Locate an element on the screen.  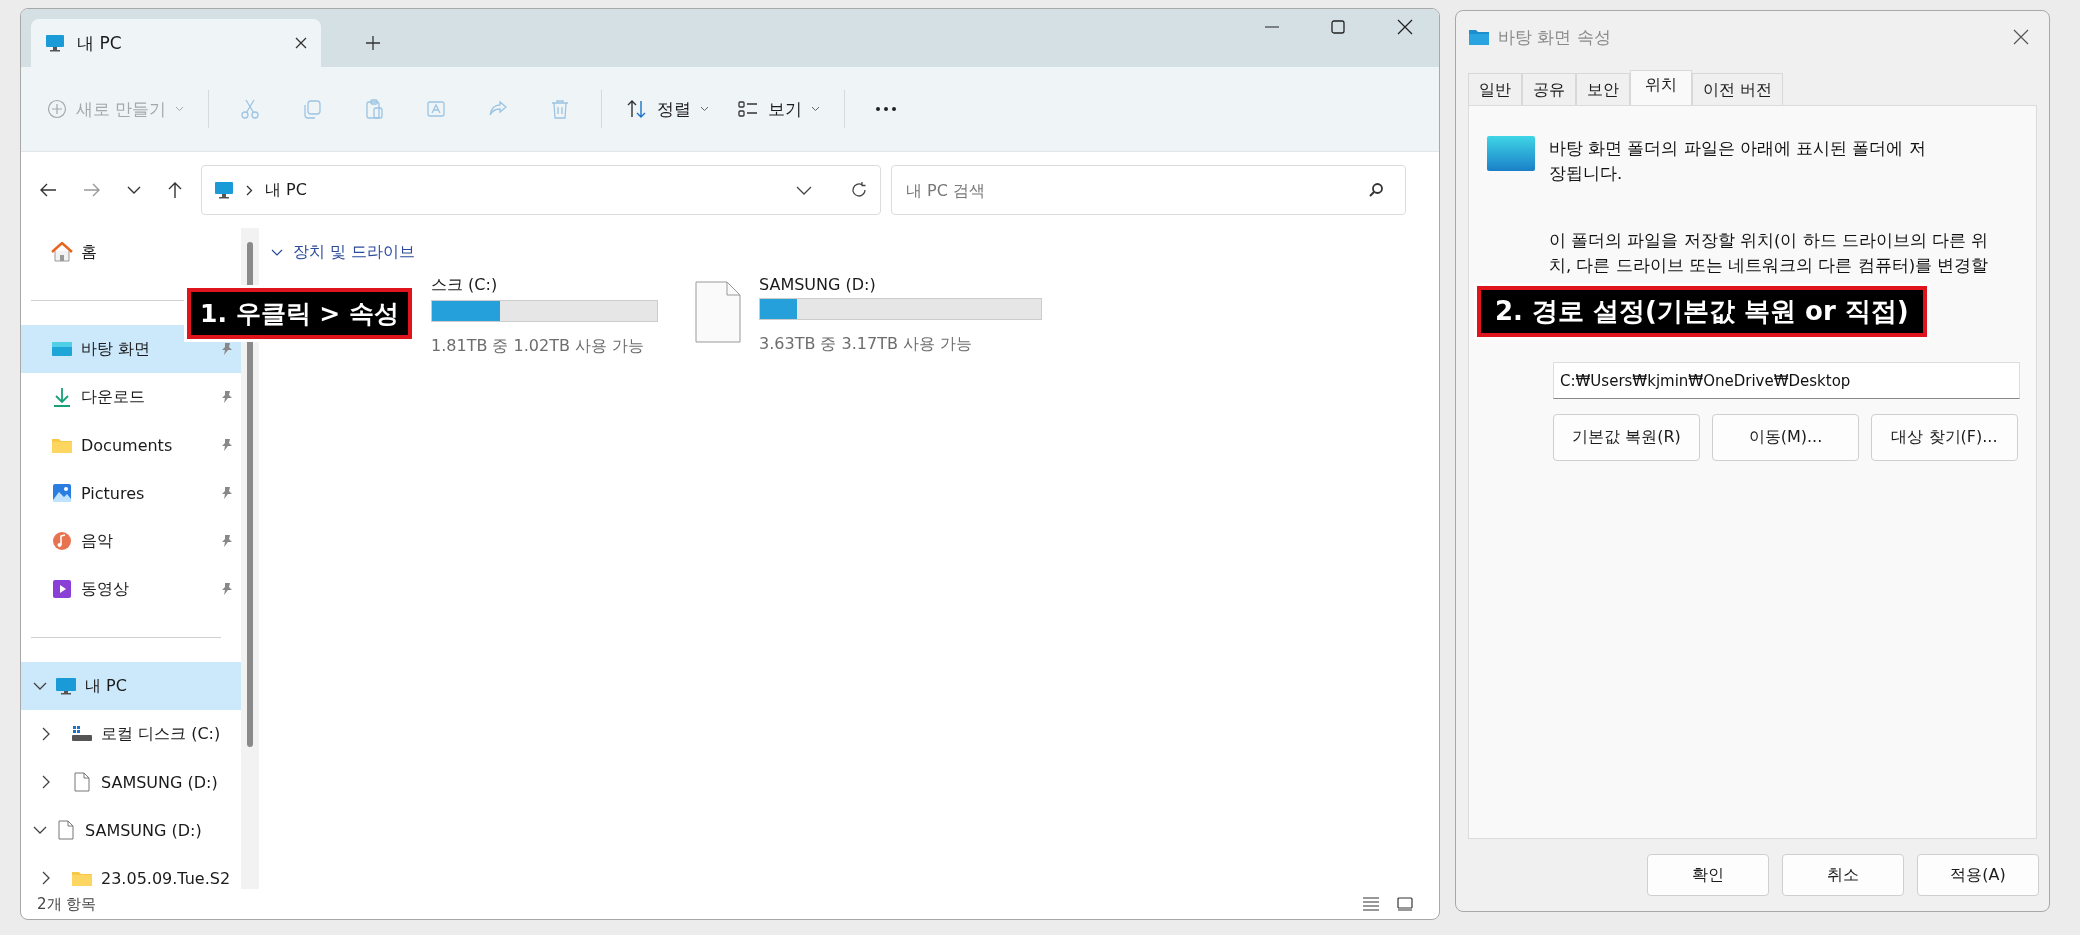
item-count: 2개 항목 is located at coordinates (67, 904).